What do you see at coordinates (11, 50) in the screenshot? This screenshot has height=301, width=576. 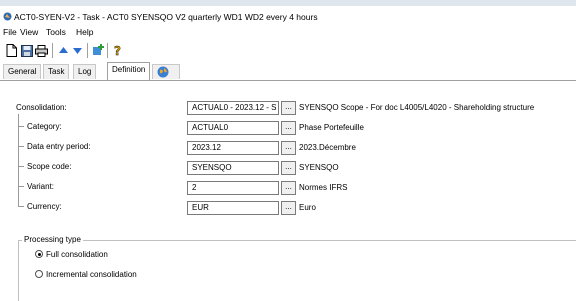 I see `new-document-icon` at bounding box center [11, 50].